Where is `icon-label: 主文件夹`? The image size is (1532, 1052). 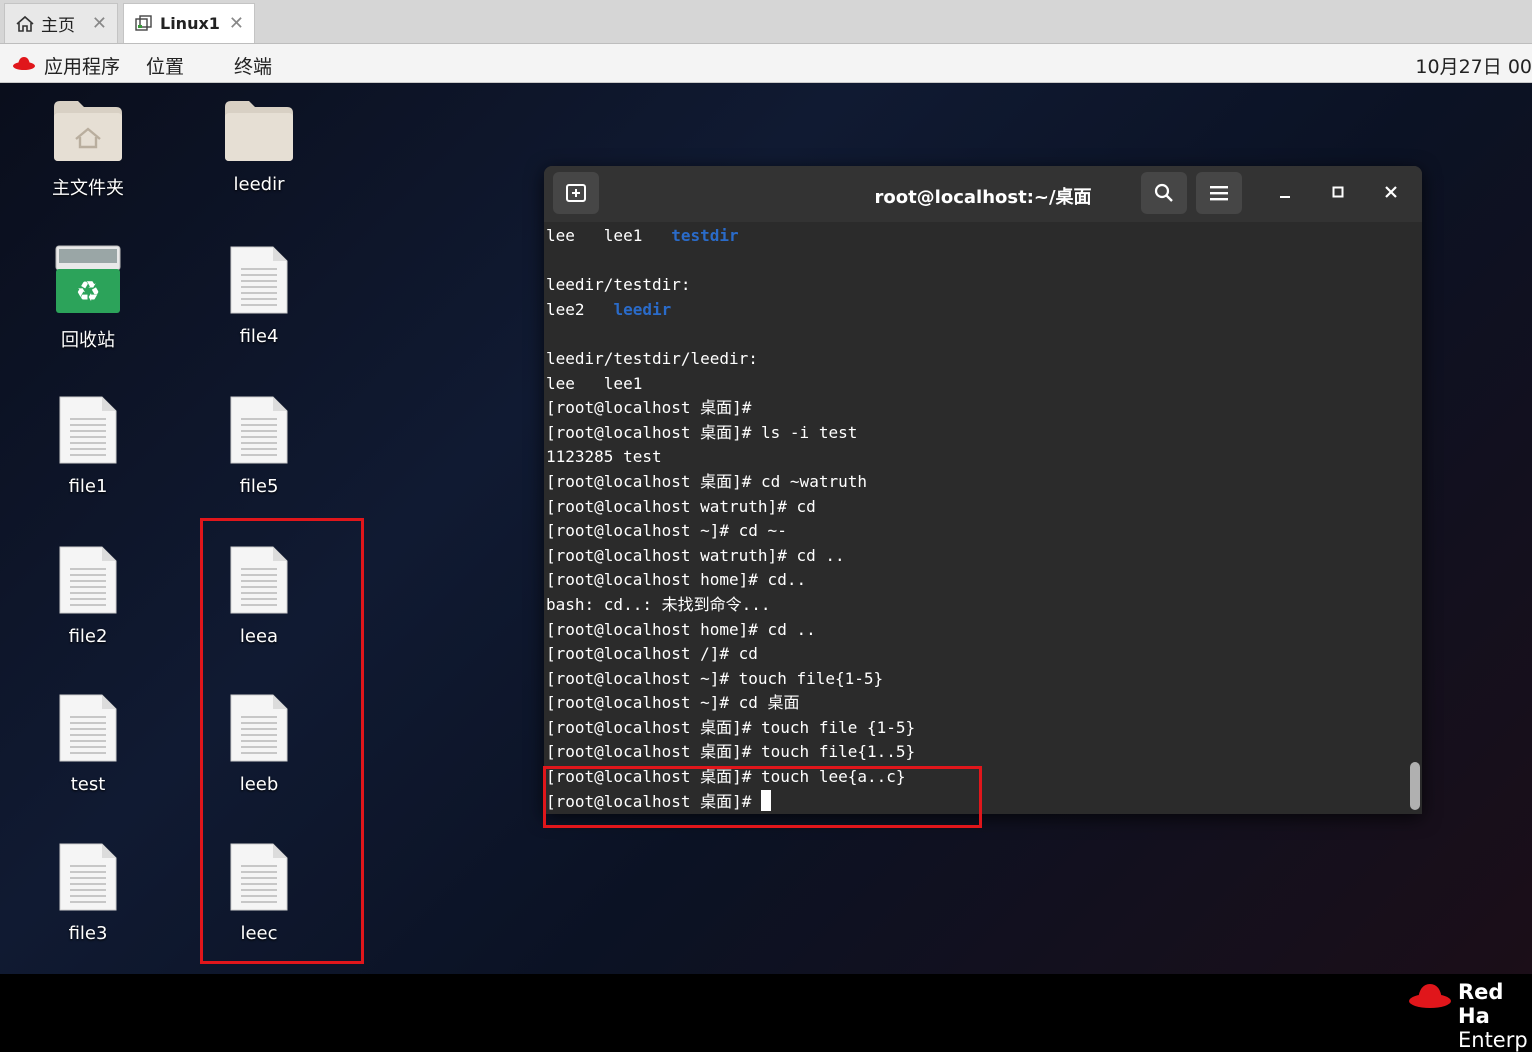 icon-label: 主文件夹 is located at coordinates (88, 188).